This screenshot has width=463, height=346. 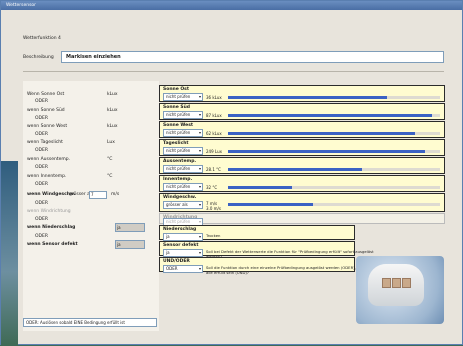 I want to click on panel-title: Niederschlag, so click(x=180, y=229).